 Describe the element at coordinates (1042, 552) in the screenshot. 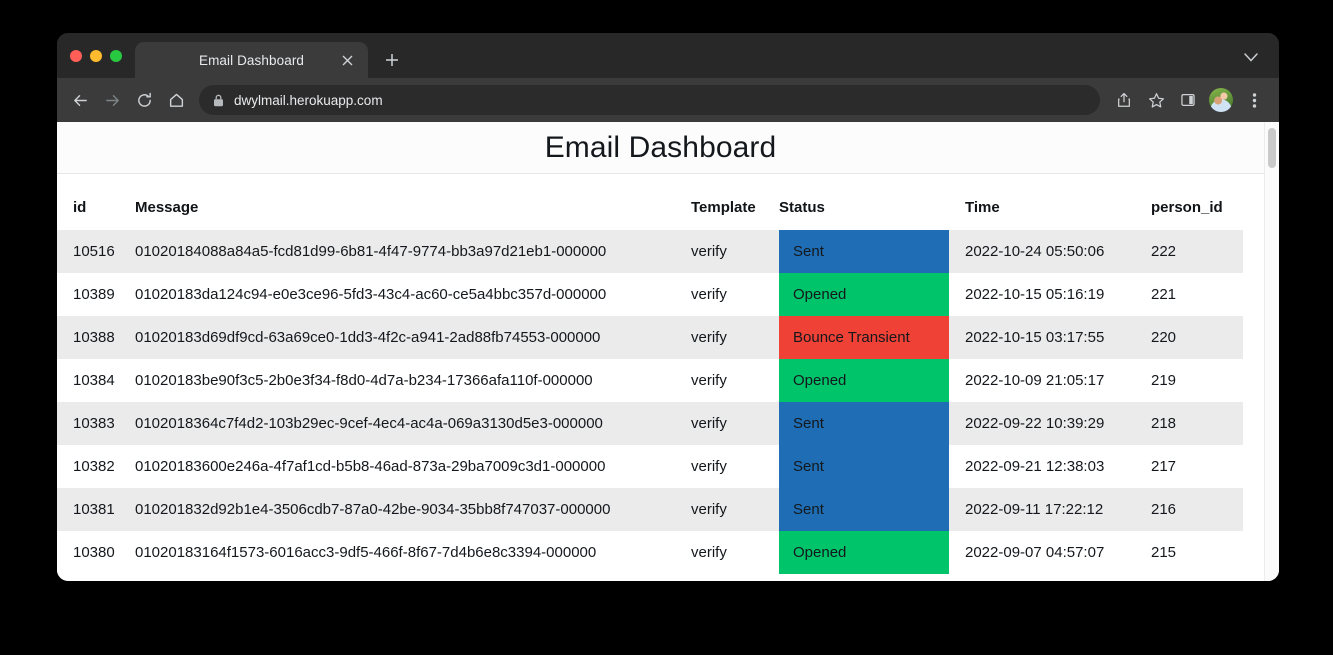

I see `cell-time: 2022-09-07 04:57:07` at that location.